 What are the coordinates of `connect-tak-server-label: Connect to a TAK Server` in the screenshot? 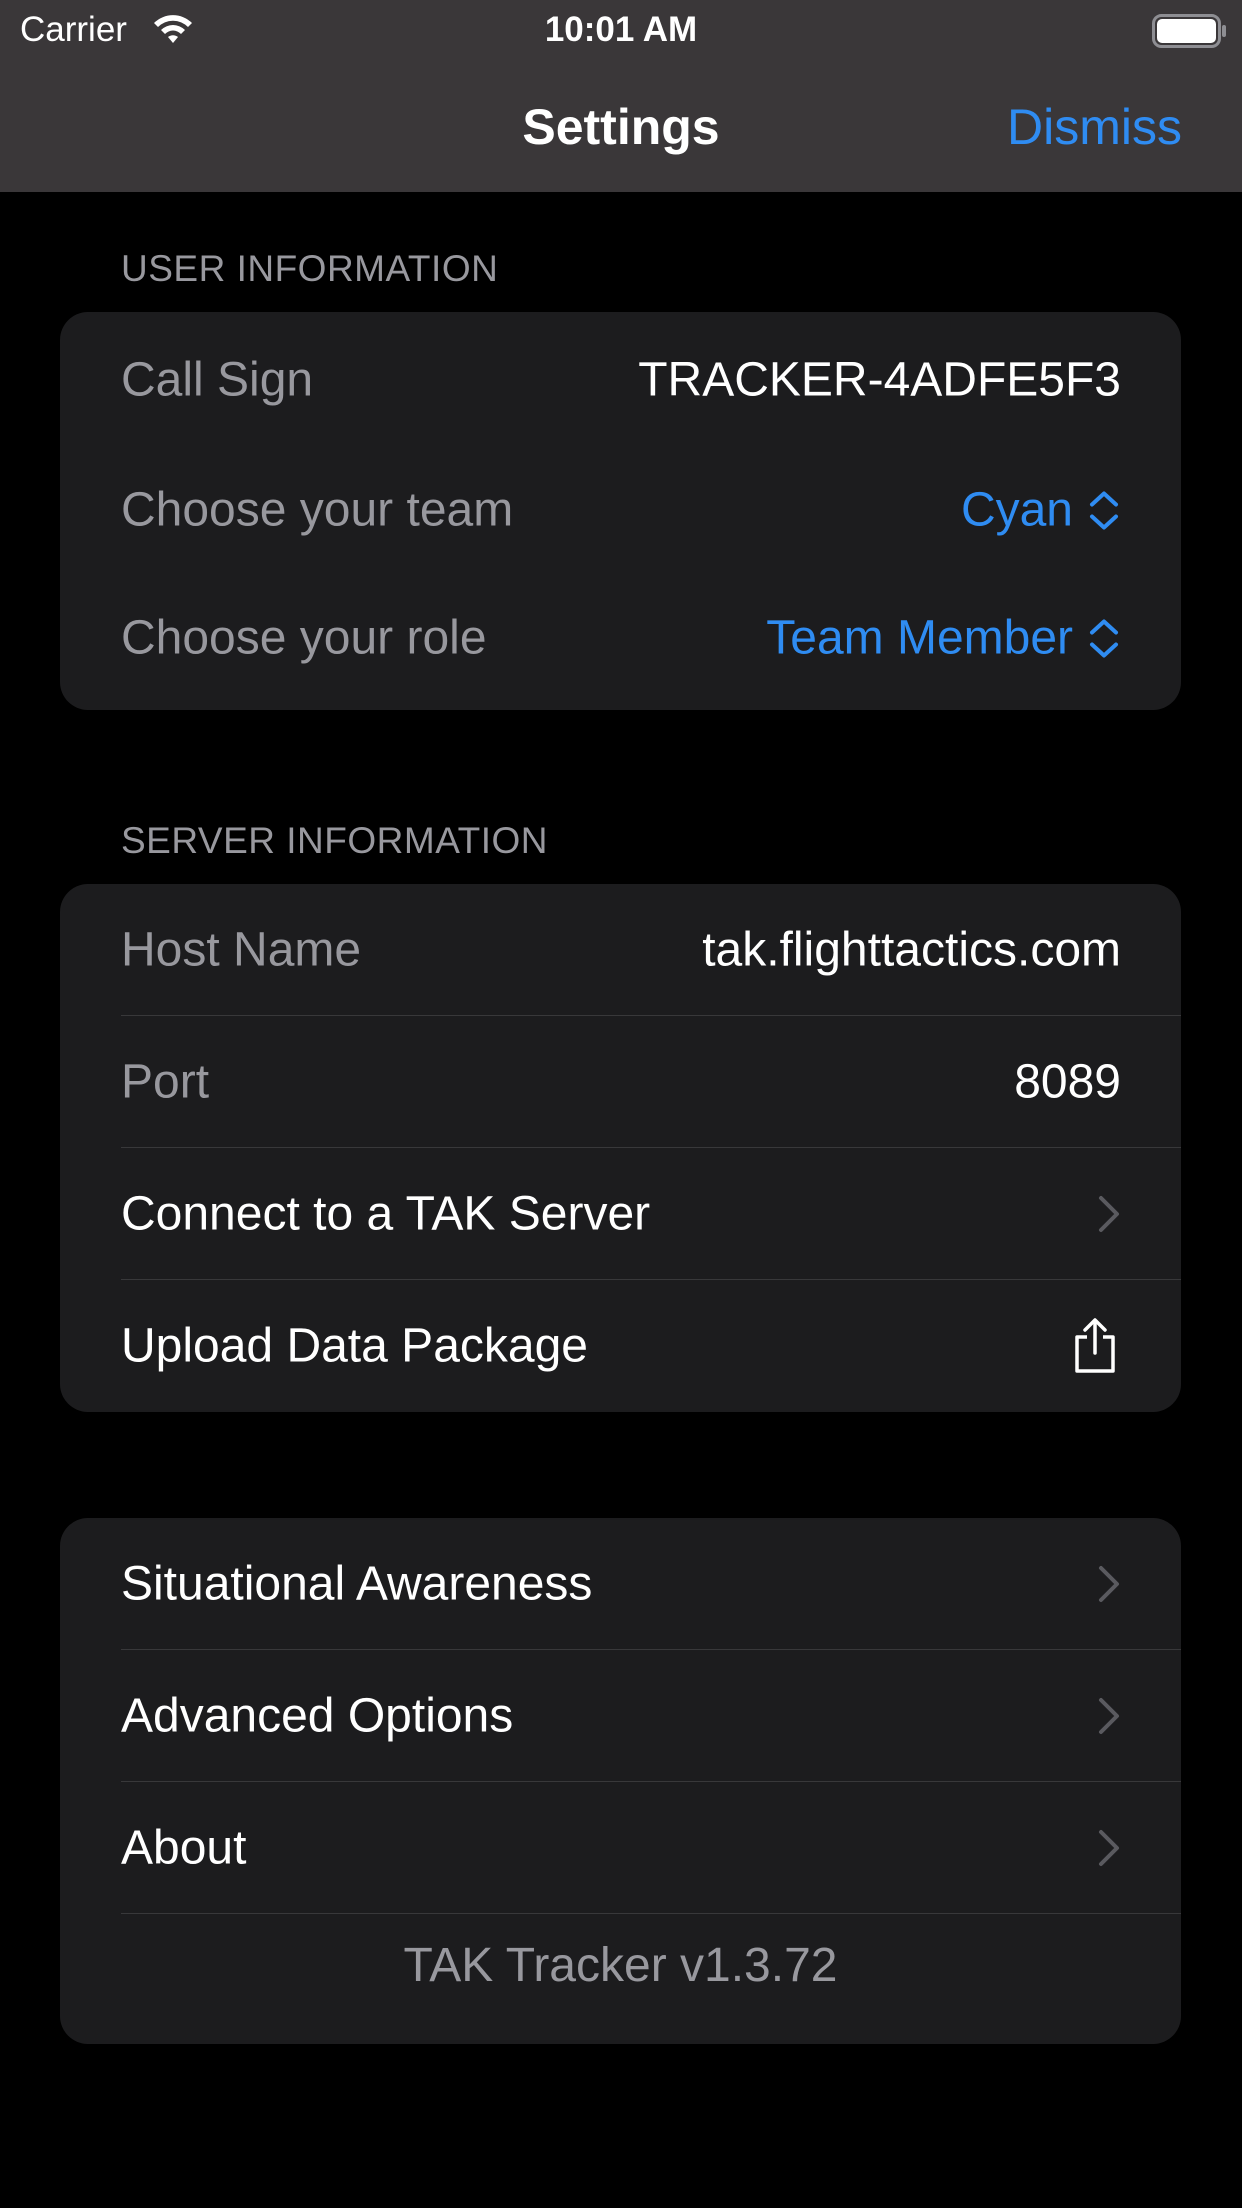 It's located at (386, 1214).